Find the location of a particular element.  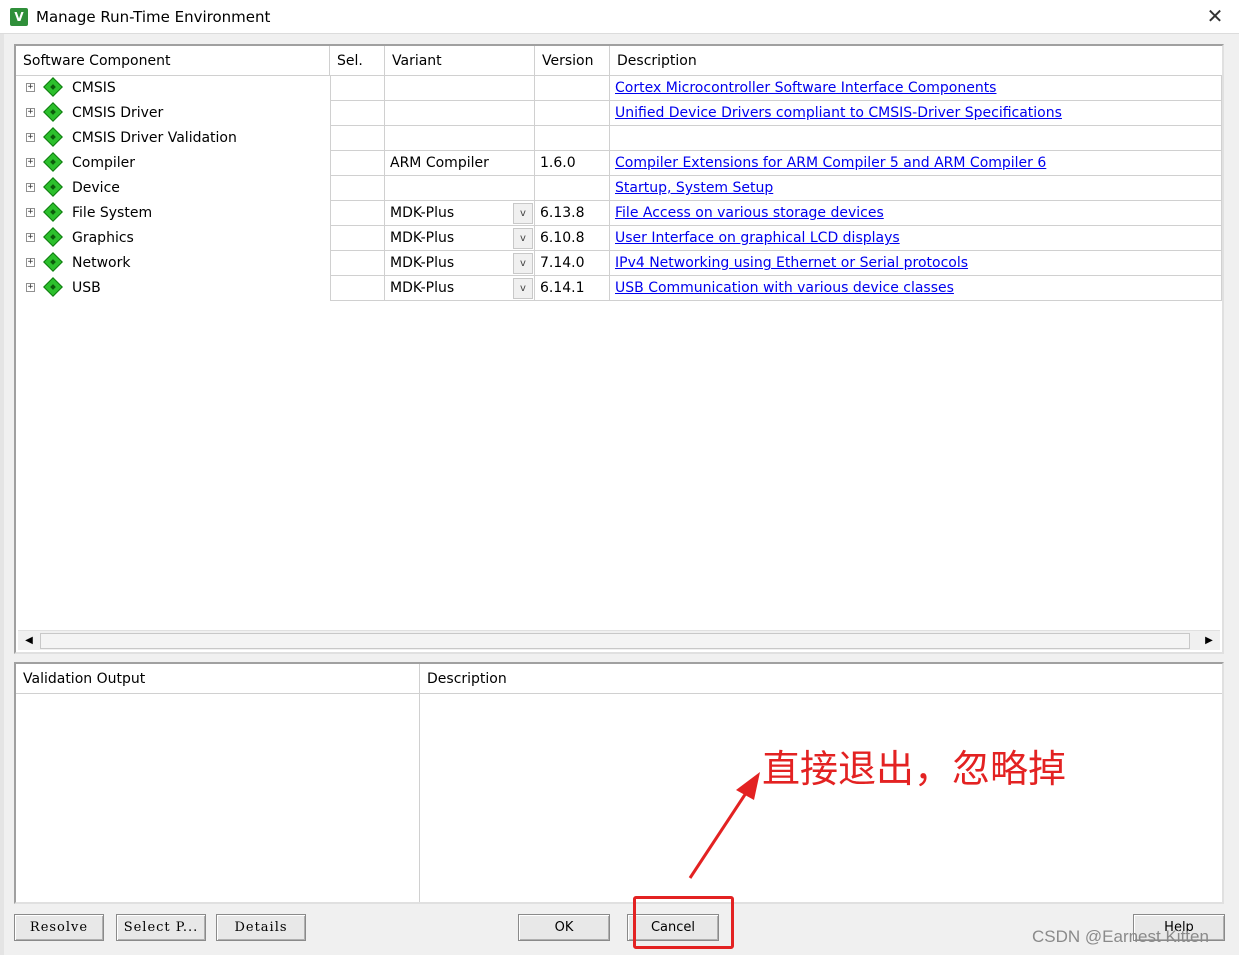

description-cell: File Access on various storage devices is located at coordinates (916, 213).